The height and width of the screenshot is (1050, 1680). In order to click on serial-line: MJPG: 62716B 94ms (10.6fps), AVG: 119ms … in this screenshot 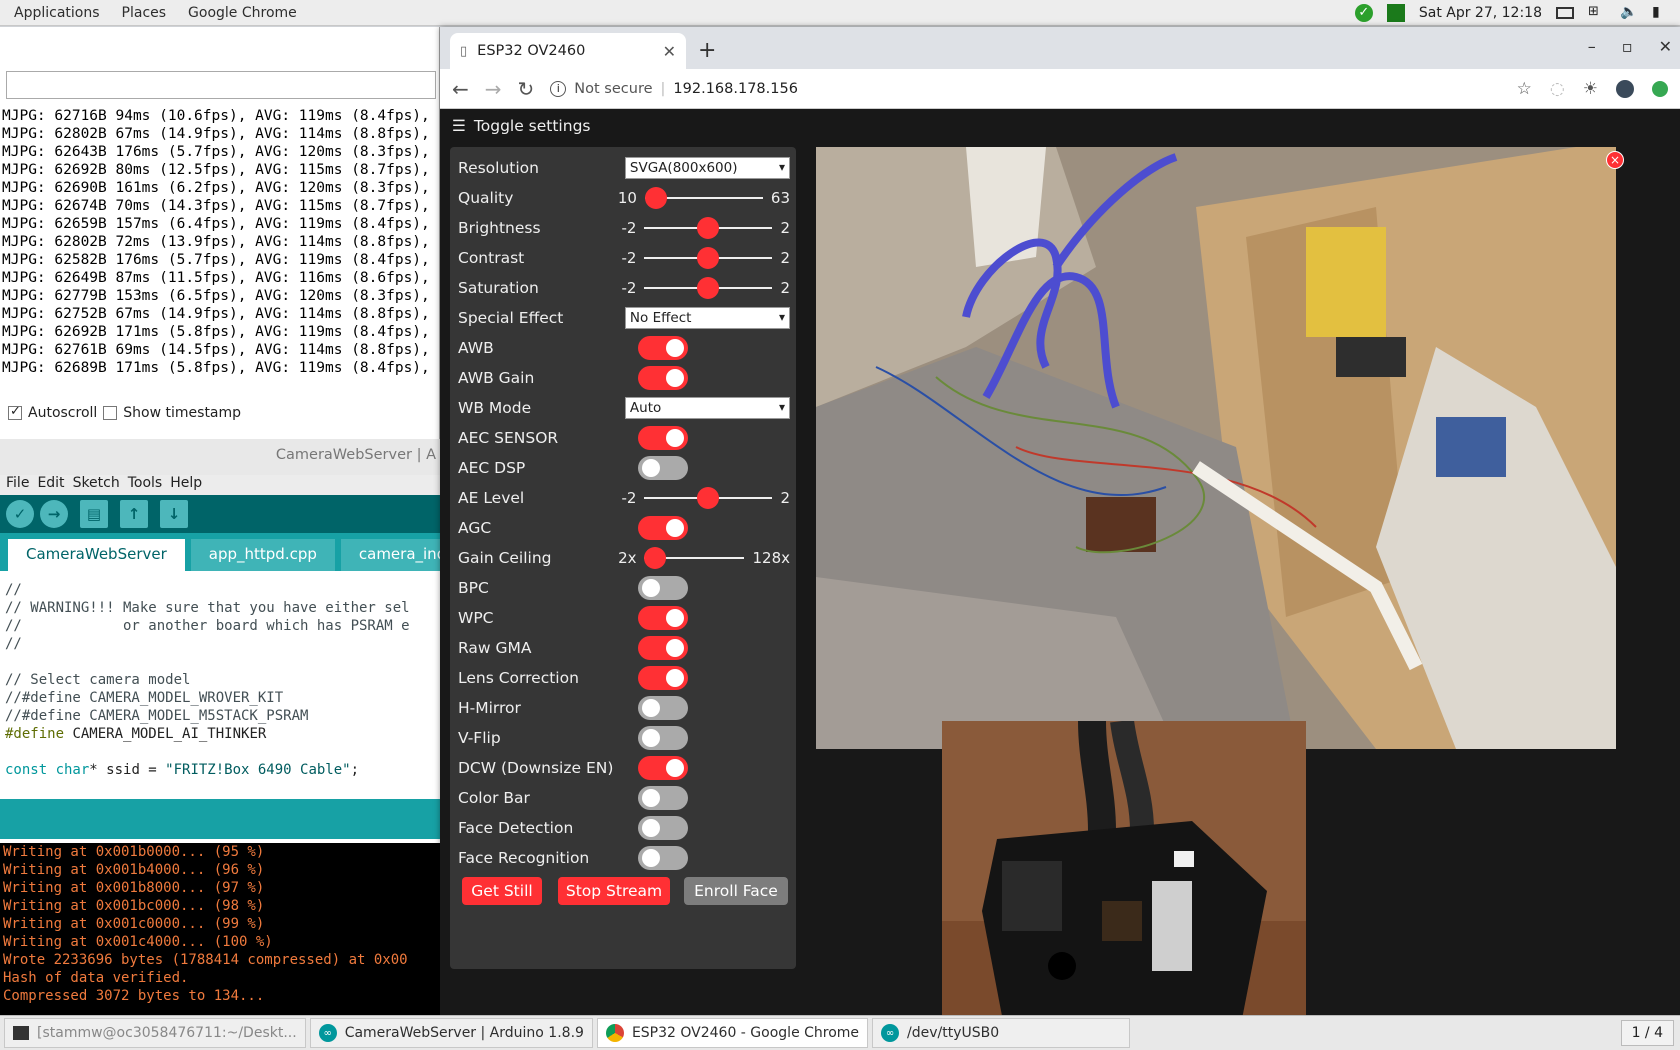, I will do `click(216, 116)`.